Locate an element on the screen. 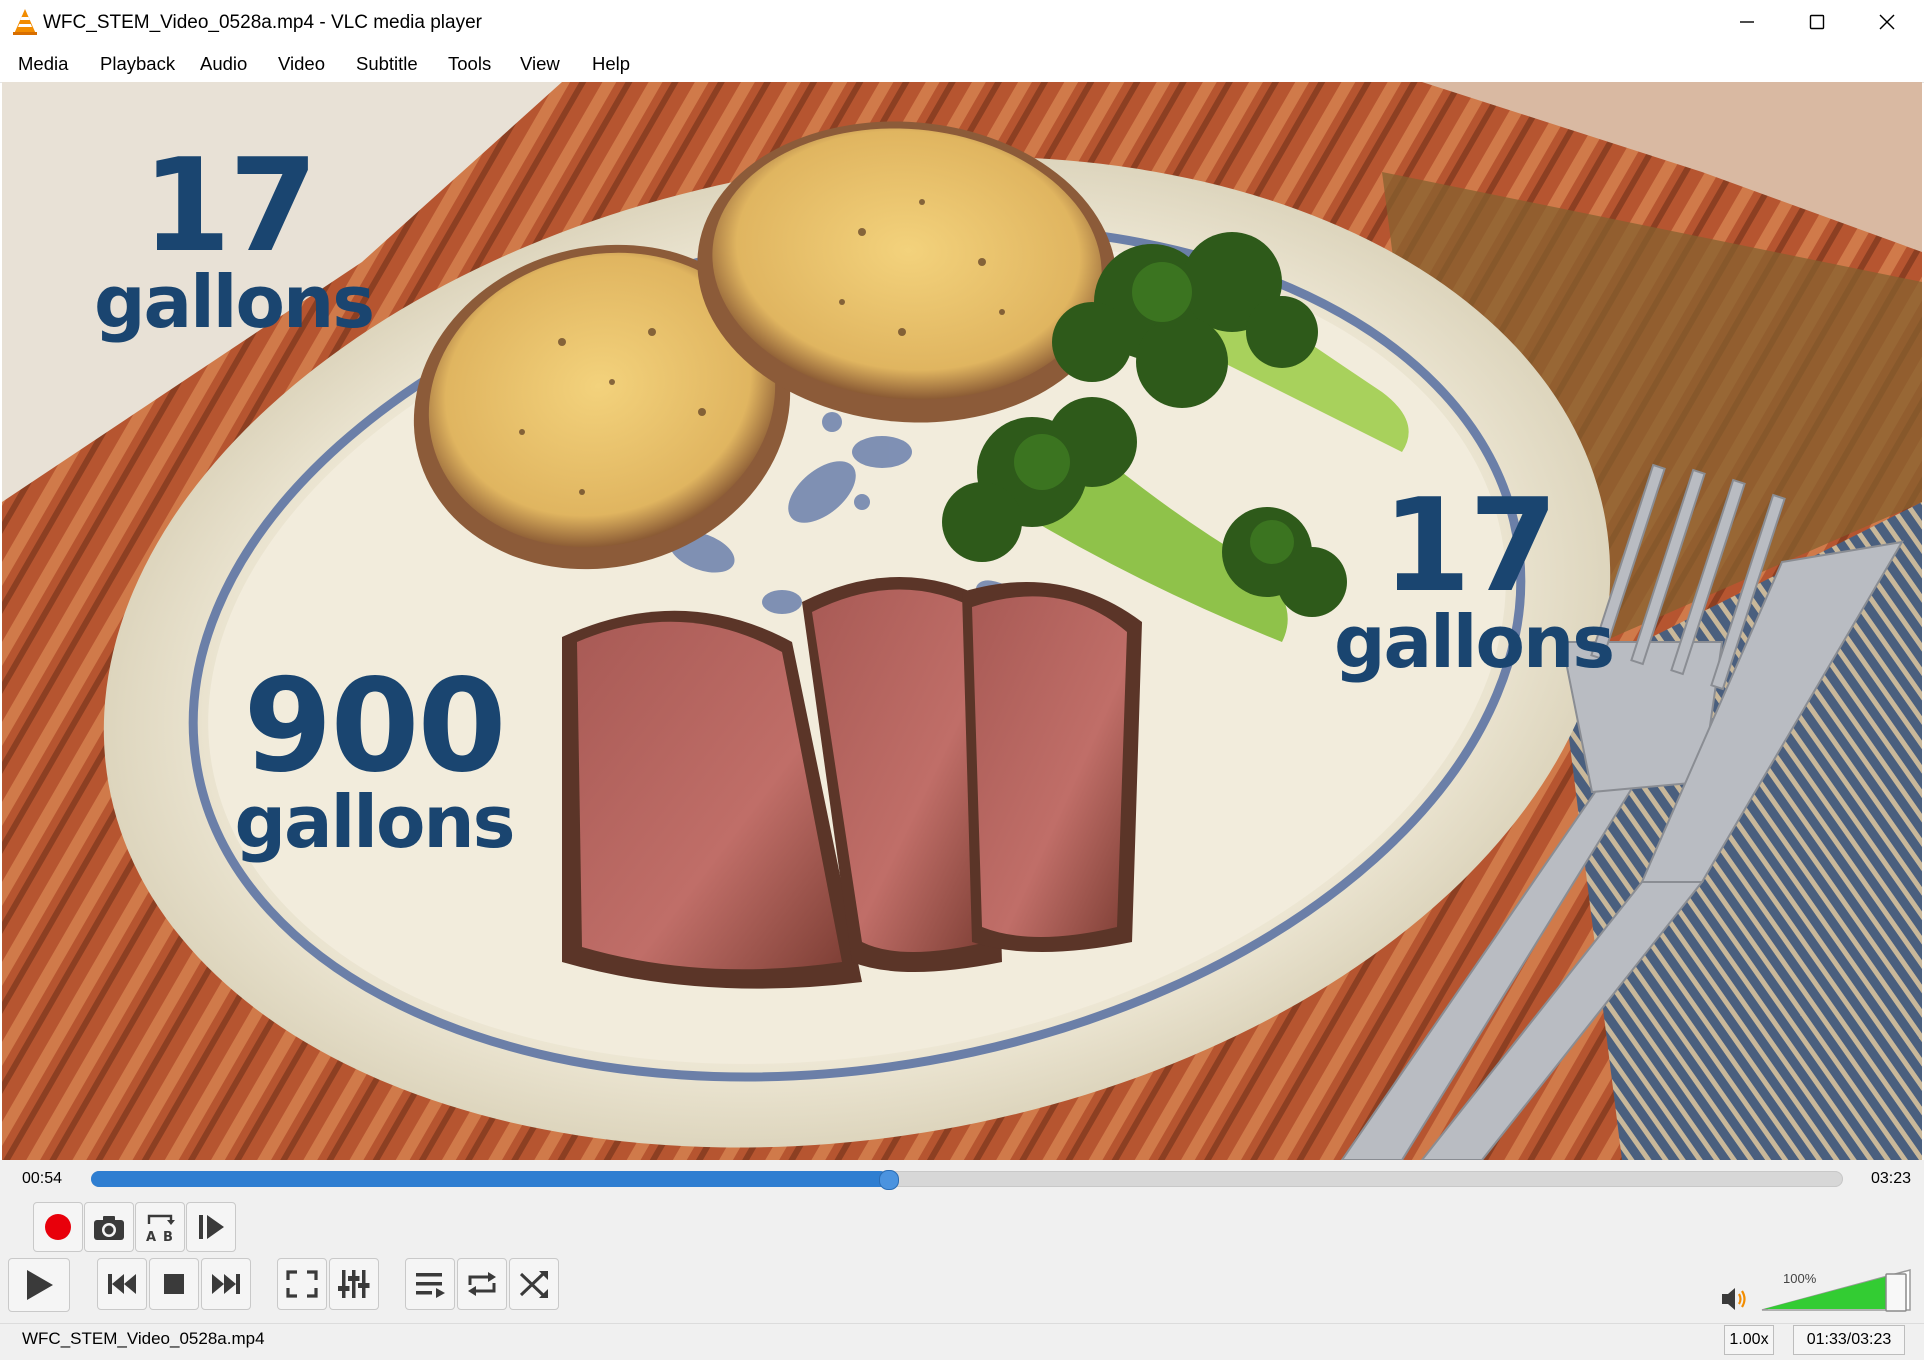  close-icon is located at coordinates (1887, 22).